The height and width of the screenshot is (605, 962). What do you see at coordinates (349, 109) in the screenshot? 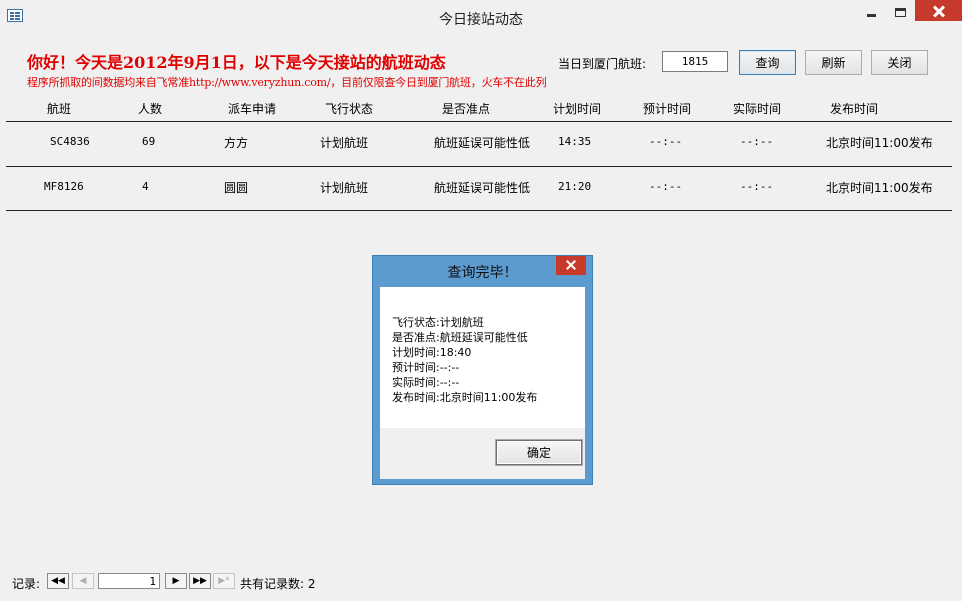
I see `column-header-flight-status: 飞行状态` at bounding box center [349, 109].